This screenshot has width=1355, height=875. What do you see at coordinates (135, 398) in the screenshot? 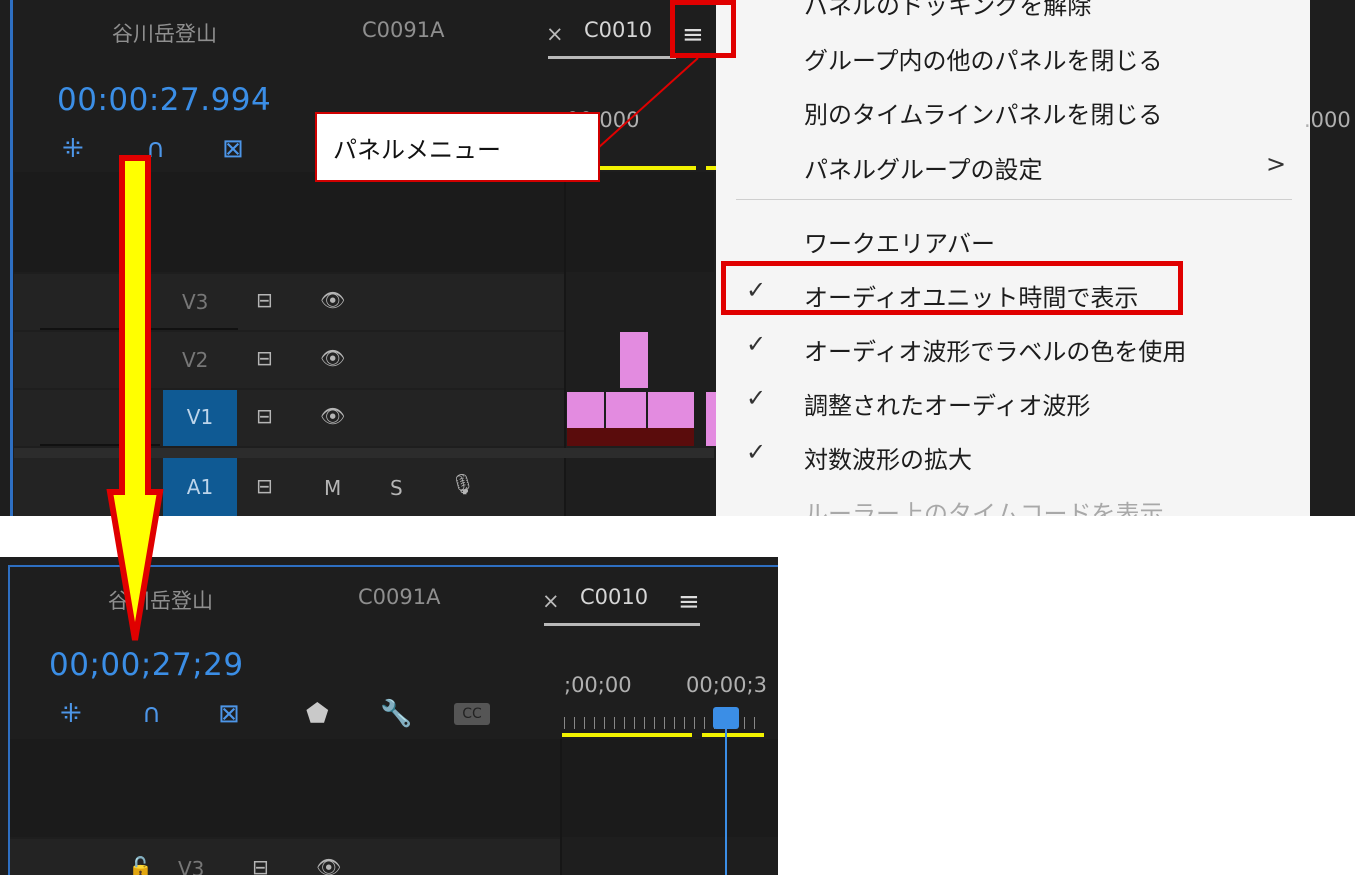
I see `down-arrow-annotation` at bounding box center [135, 398].